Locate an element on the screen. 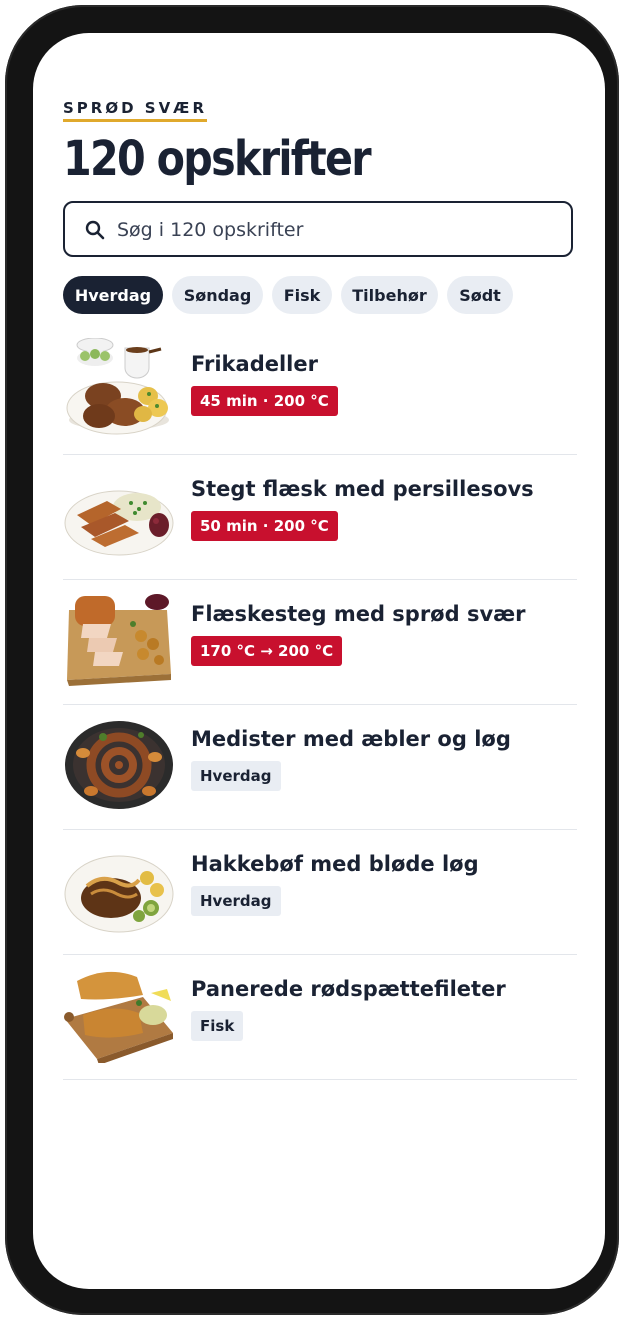 The height and width of the screenshot is (1322, 628). chip-sondag: Søndag is located at coordinates (217, 295).